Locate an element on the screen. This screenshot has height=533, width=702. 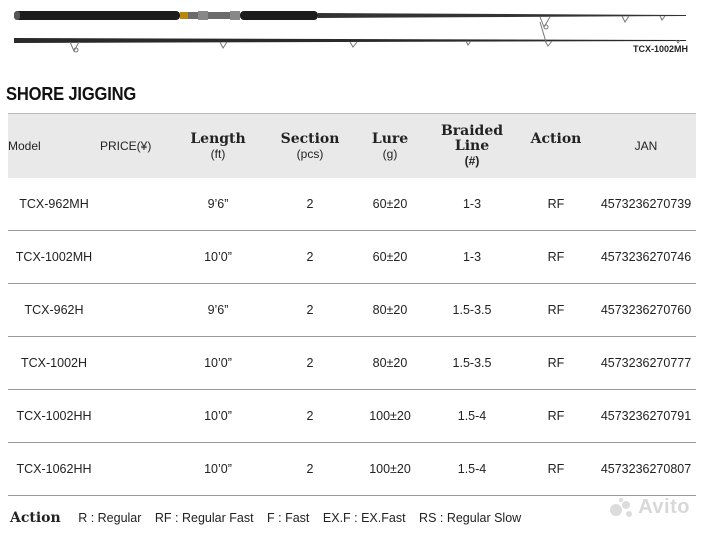
header-model: Model is located at coordinates (54, 145).